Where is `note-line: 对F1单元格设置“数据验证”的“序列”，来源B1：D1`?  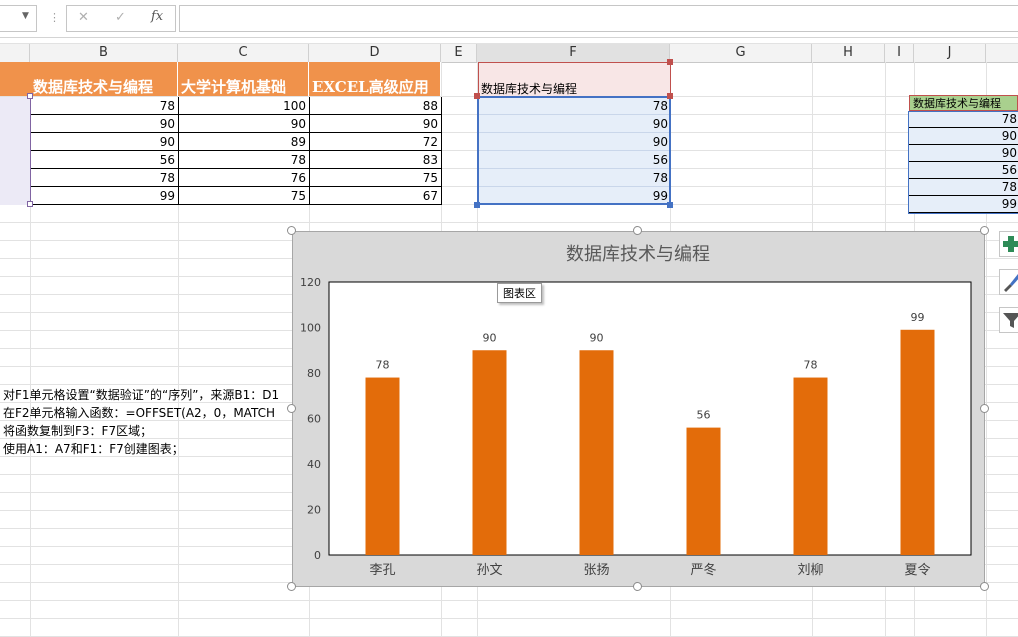
note-line: 对F1单元格设置“数据验证”的“序列”，来源B1：D1 is located at coordinates (141, 394).